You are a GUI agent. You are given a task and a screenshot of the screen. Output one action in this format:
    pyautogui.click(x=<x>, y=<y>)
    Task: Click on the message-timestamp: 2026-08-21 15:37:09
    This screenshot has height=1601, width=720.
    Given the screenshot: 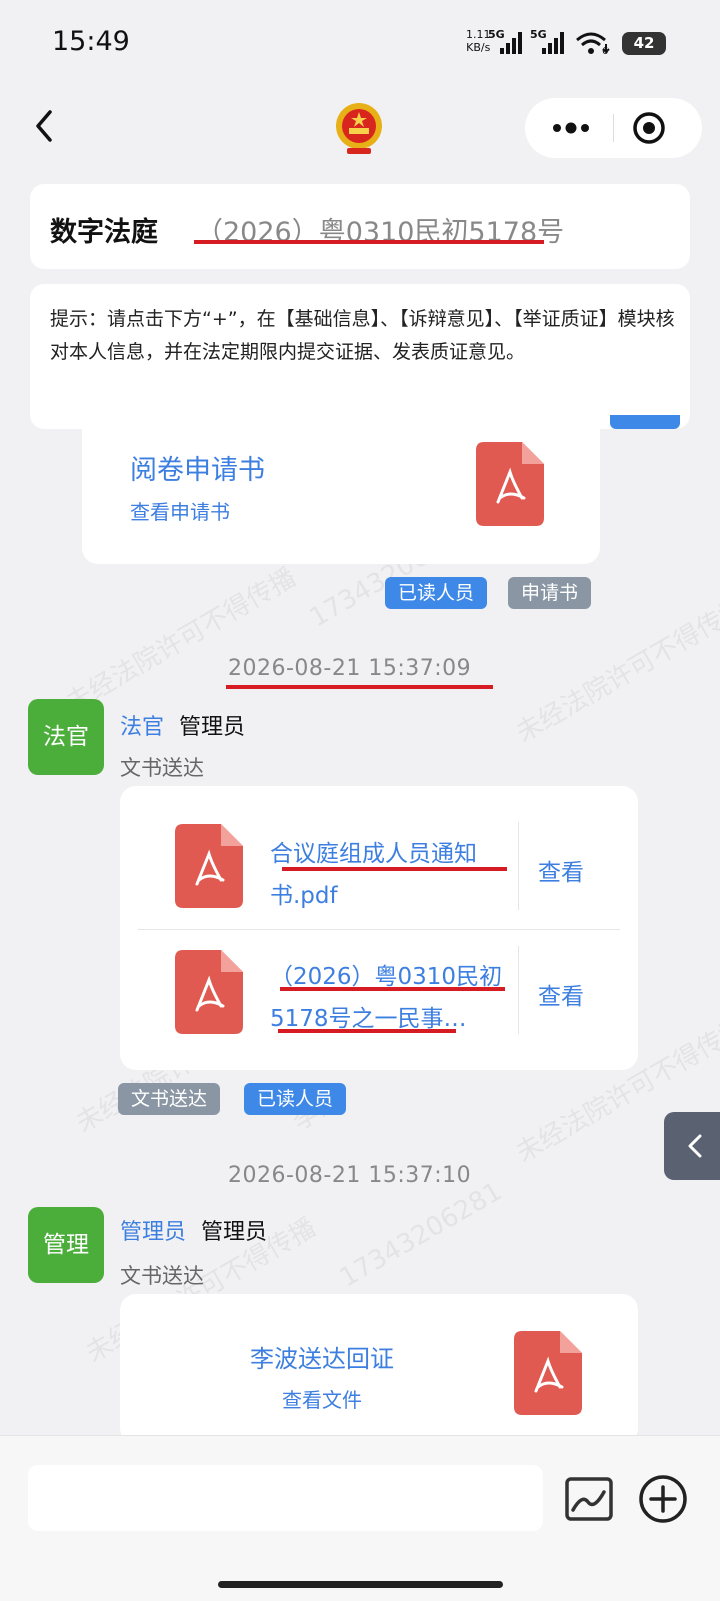 What is the action you would take?
    pyautogui.click(x=350, y=668)
    